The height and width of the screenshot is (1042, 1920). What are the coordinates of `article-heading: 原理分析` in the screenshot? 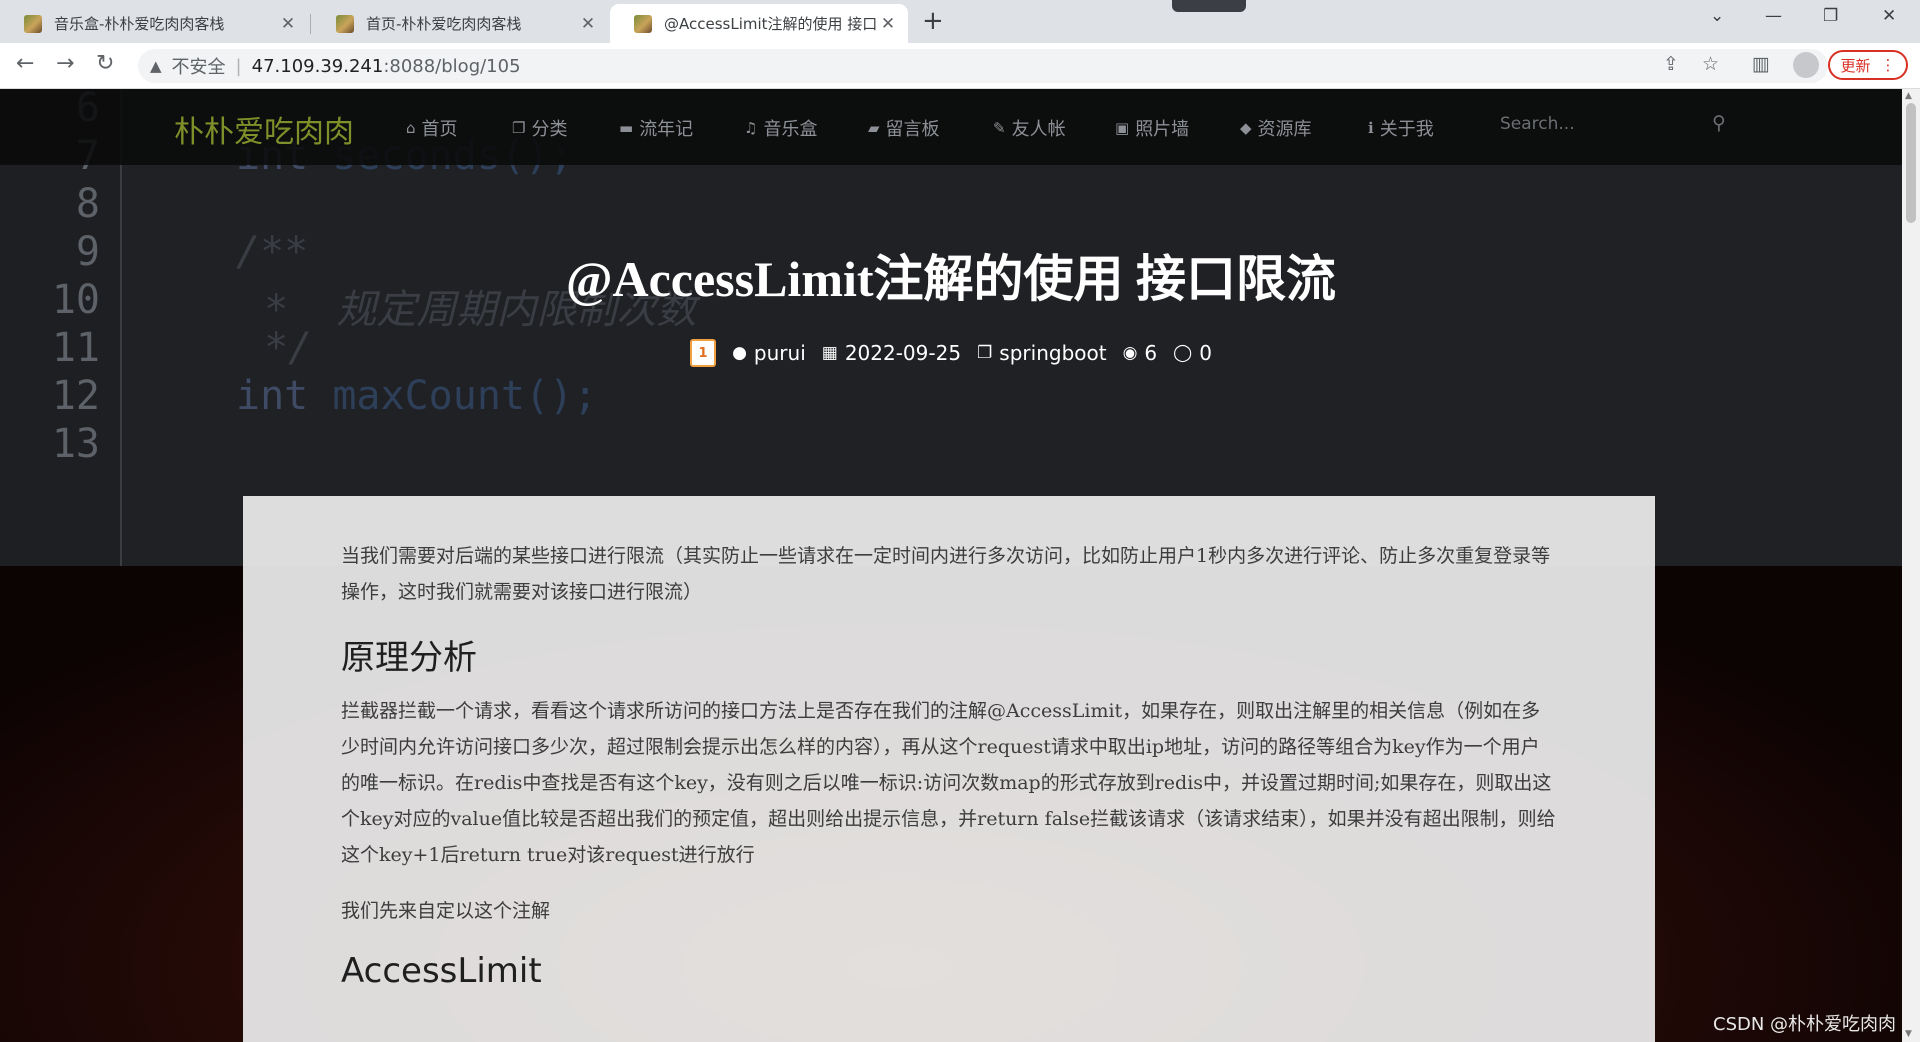 It's located at (409, 658).